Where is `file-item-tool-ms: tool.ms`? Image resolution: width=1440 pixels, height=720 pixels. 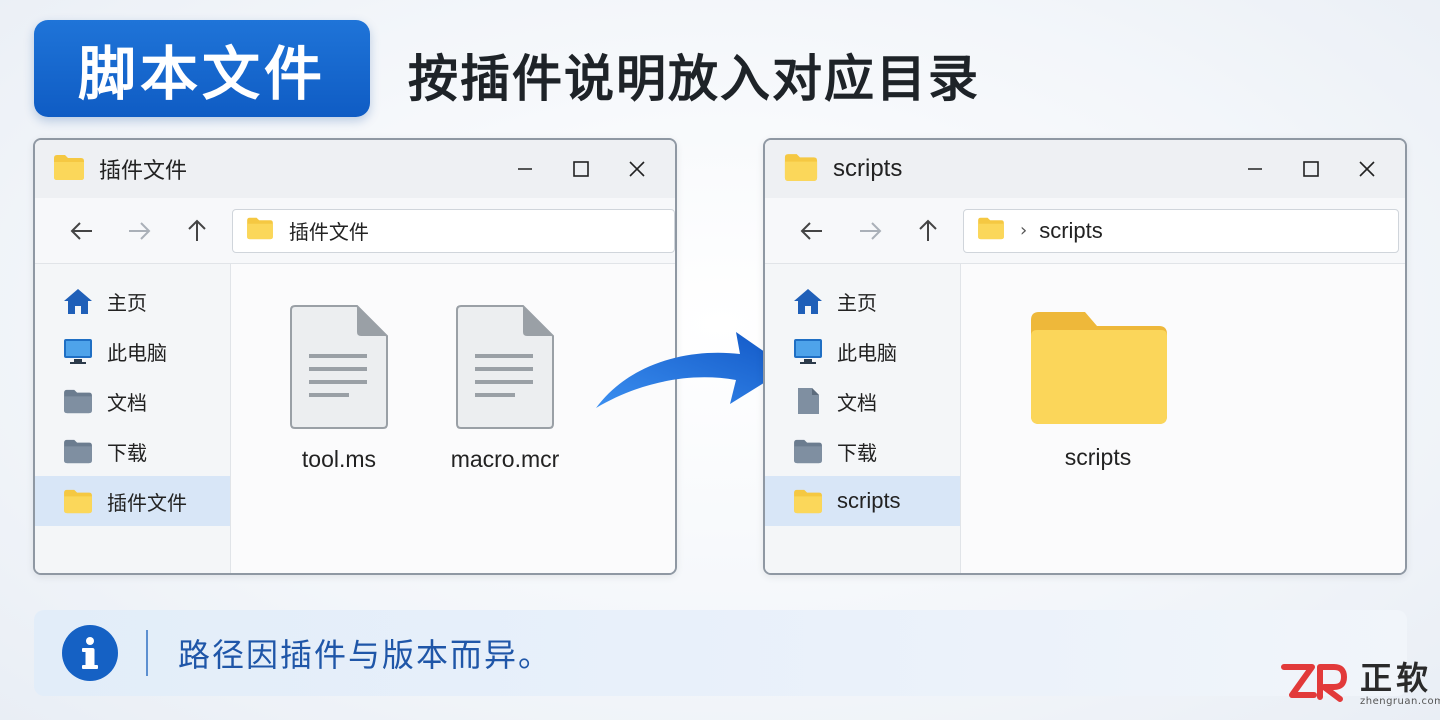 file-item-tool-ms: tool.ms is located at coordinates (339, 388).